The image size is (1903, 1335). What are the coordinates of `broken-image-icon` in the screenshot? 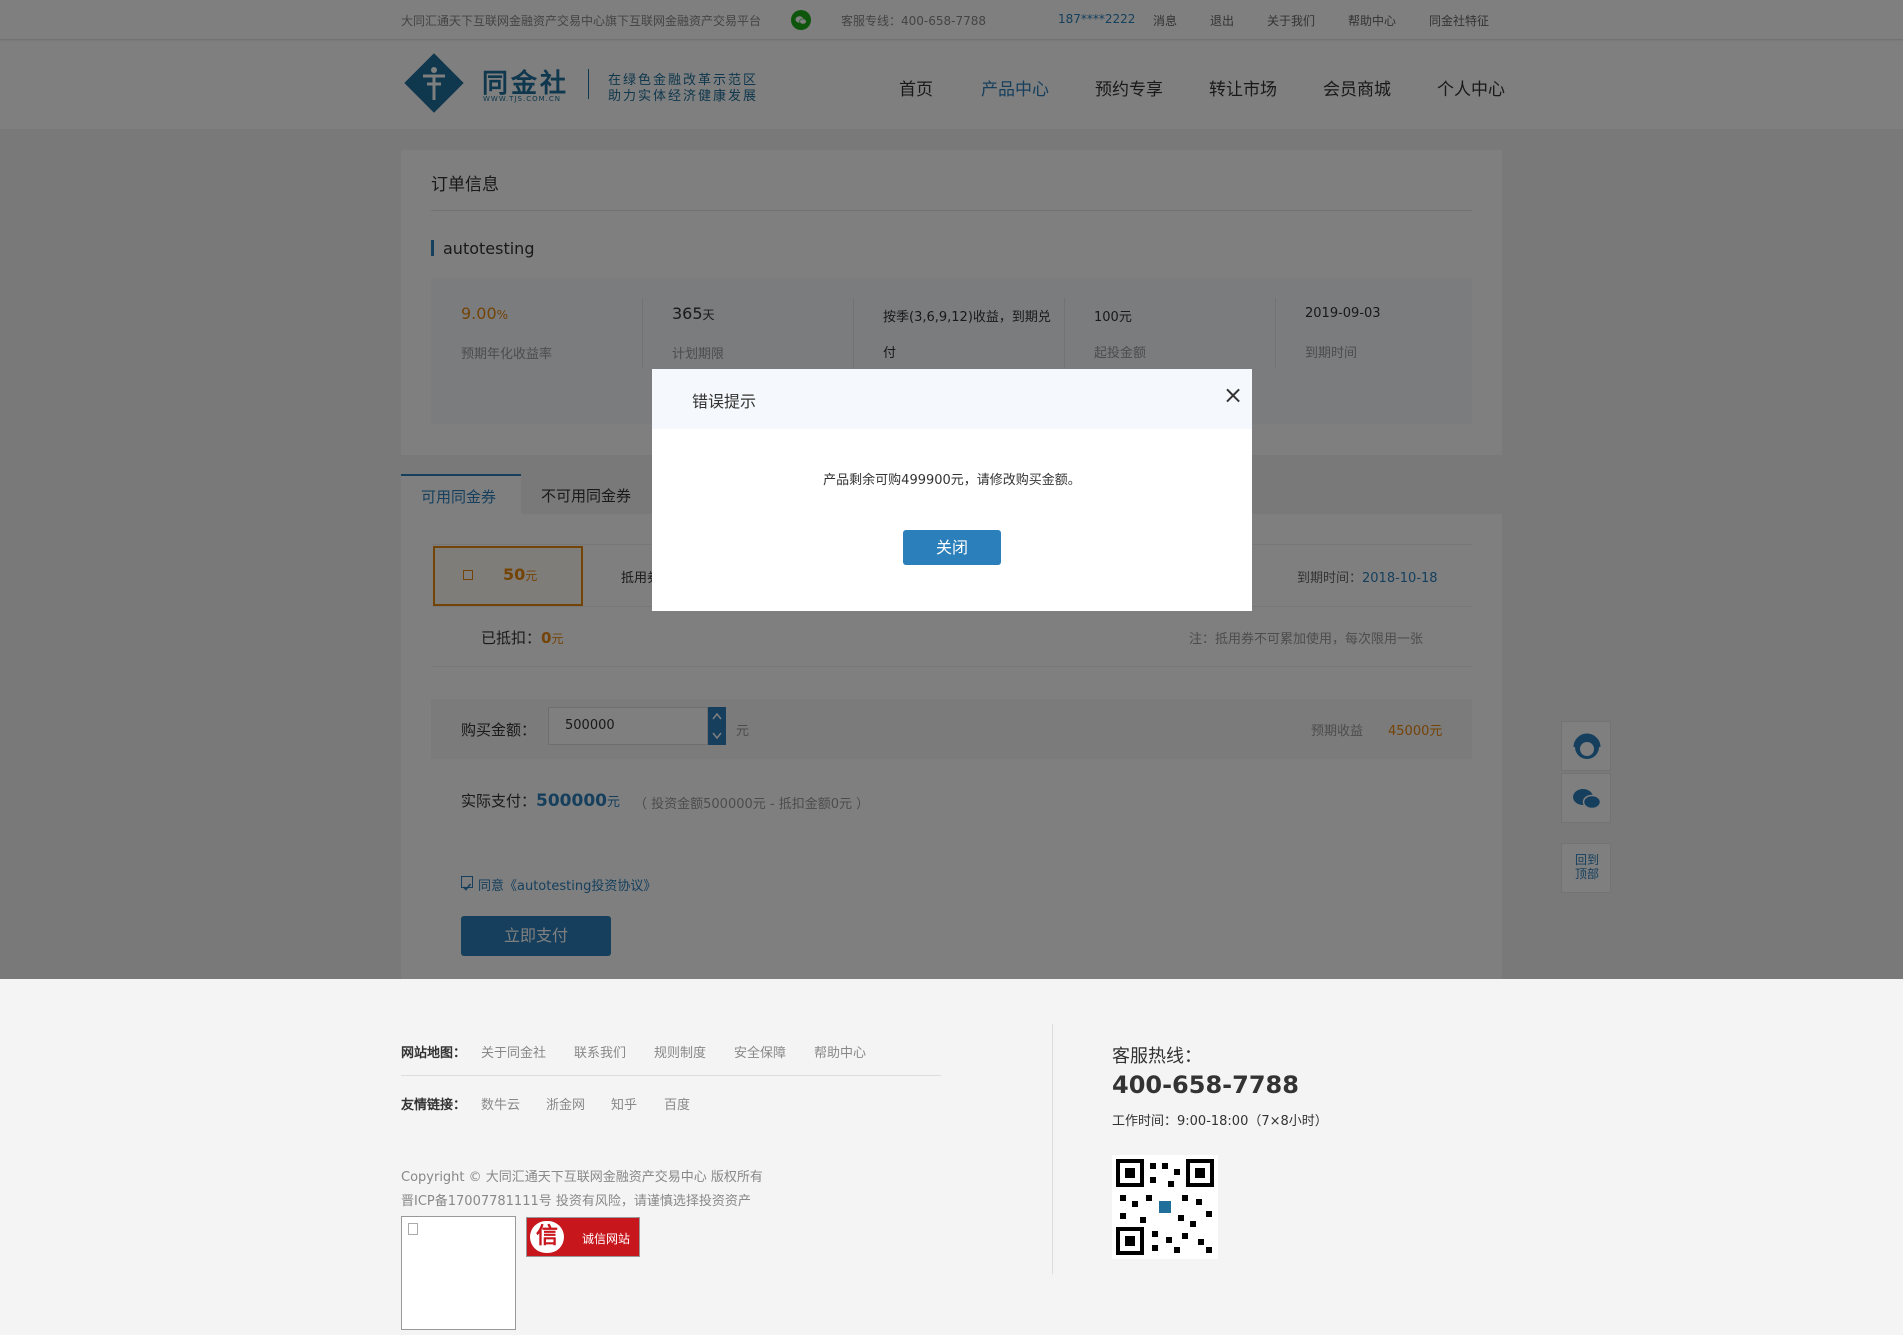 It's located at (413, 1229).